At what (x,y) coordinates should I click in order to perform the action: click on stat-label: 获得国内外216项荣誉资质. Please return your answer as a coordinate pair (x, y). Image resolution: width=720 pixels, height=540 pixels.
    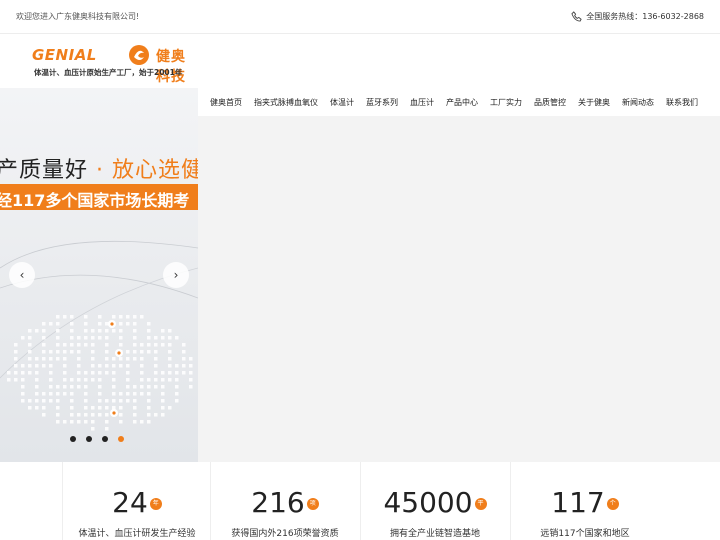
    Looking at the image, I should click on (285, 534).